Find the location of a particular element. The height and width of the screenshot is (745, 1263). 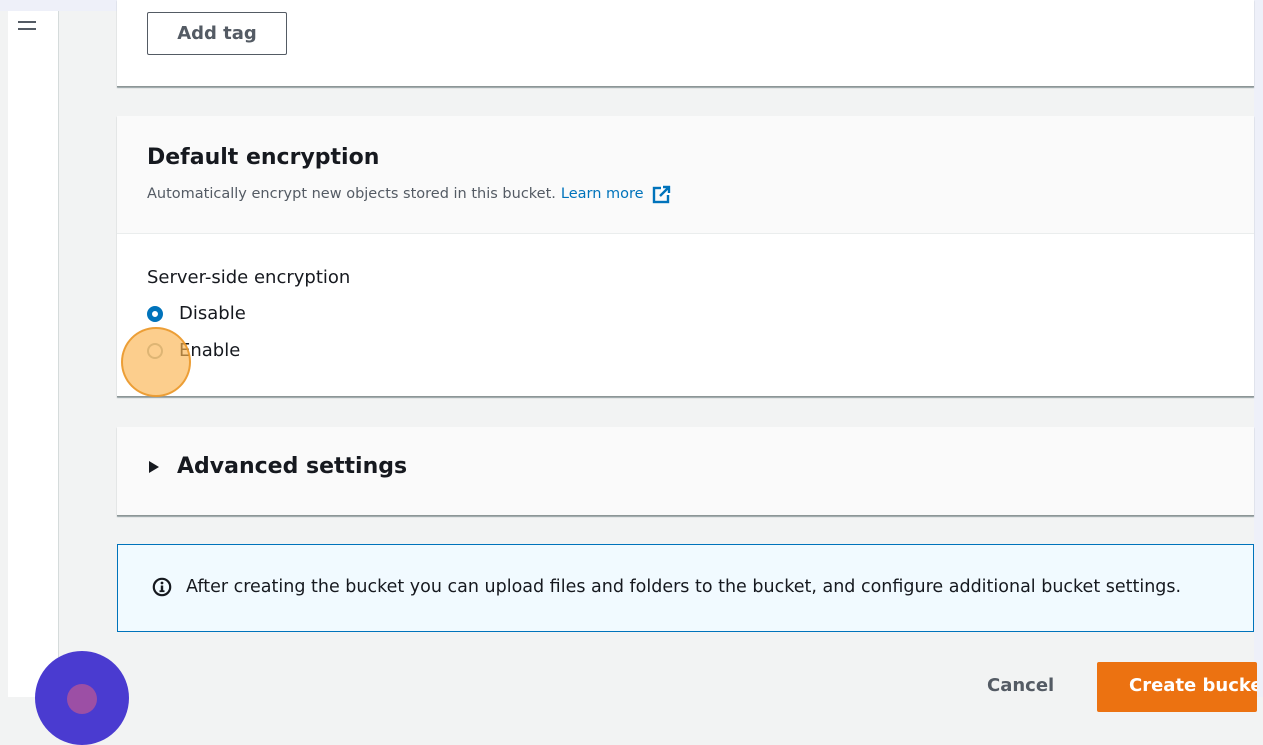

advanced-settings-panel: Advanced settings is located at coordinates (685, 471).